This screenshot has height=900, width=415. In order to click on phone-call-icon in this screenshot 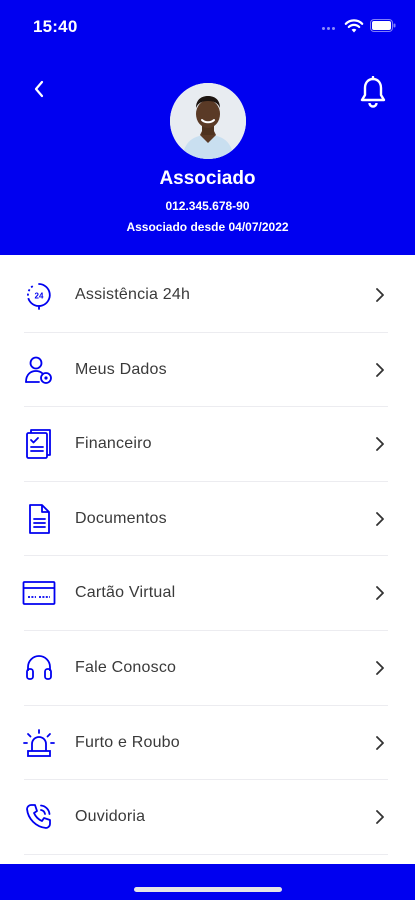, I will do `click(39, 817)`.